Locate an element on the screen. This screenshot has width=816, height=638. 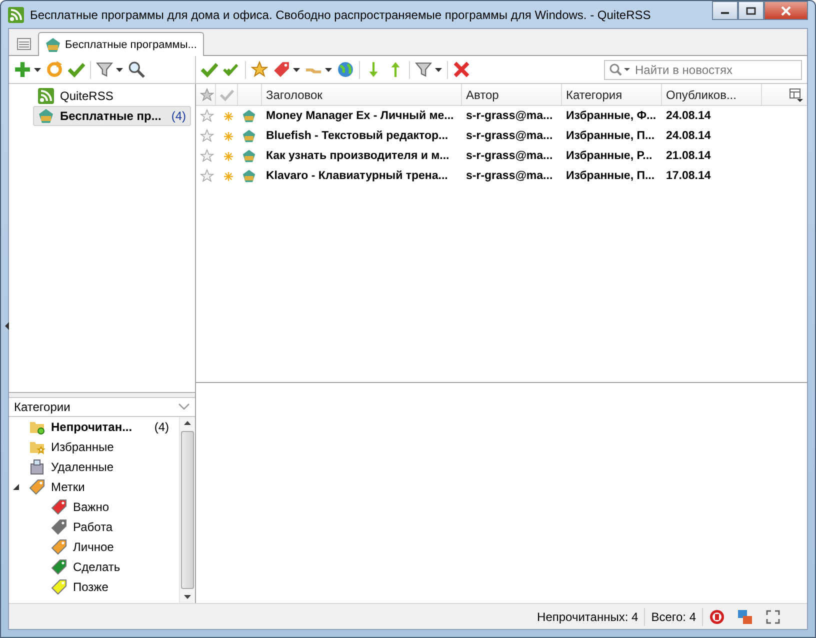
feed-item: Бесплатные пр... (4) is located at coordinates (112, 116).